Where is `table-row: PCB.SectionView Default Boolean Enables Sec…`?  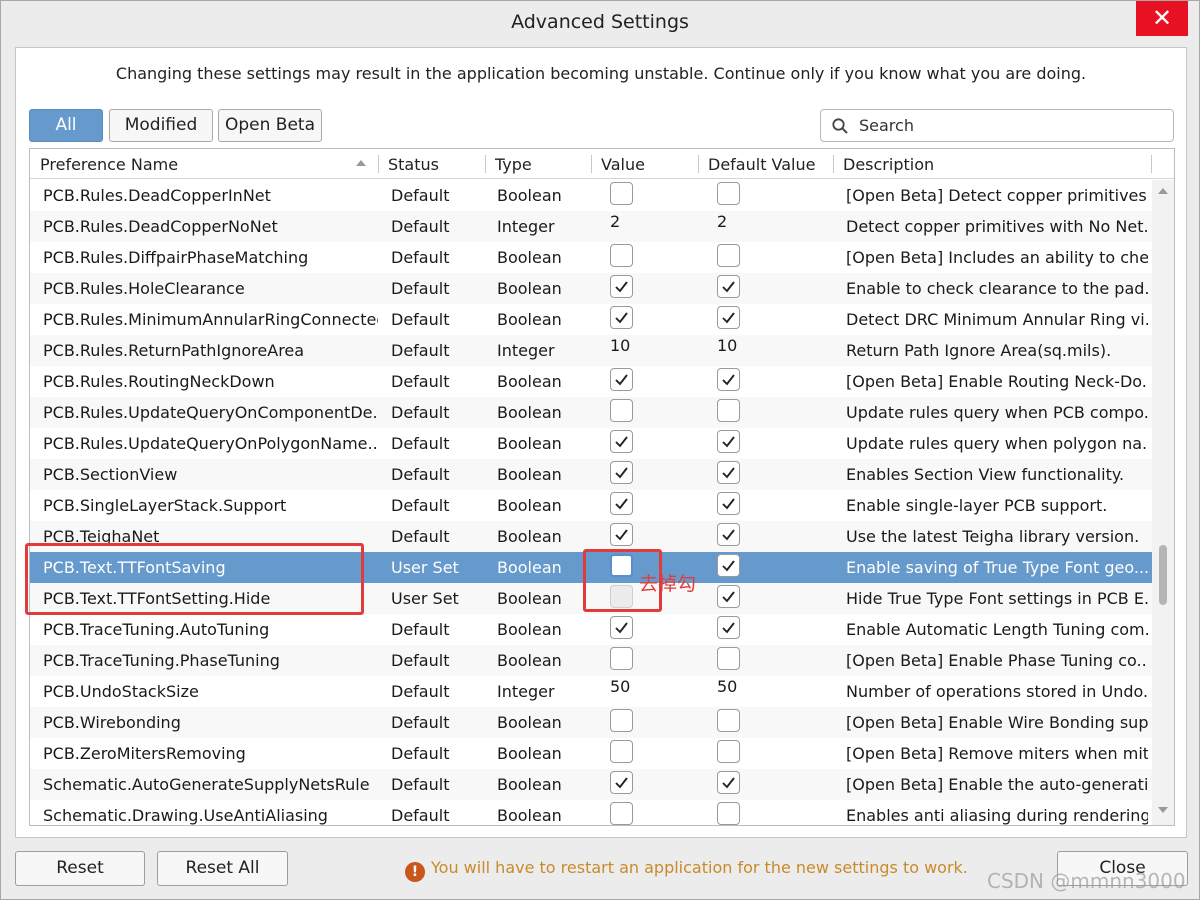
table-row: PCB.SectionView Default Boolean Enables Sec… is located at coordinates (591, 474).